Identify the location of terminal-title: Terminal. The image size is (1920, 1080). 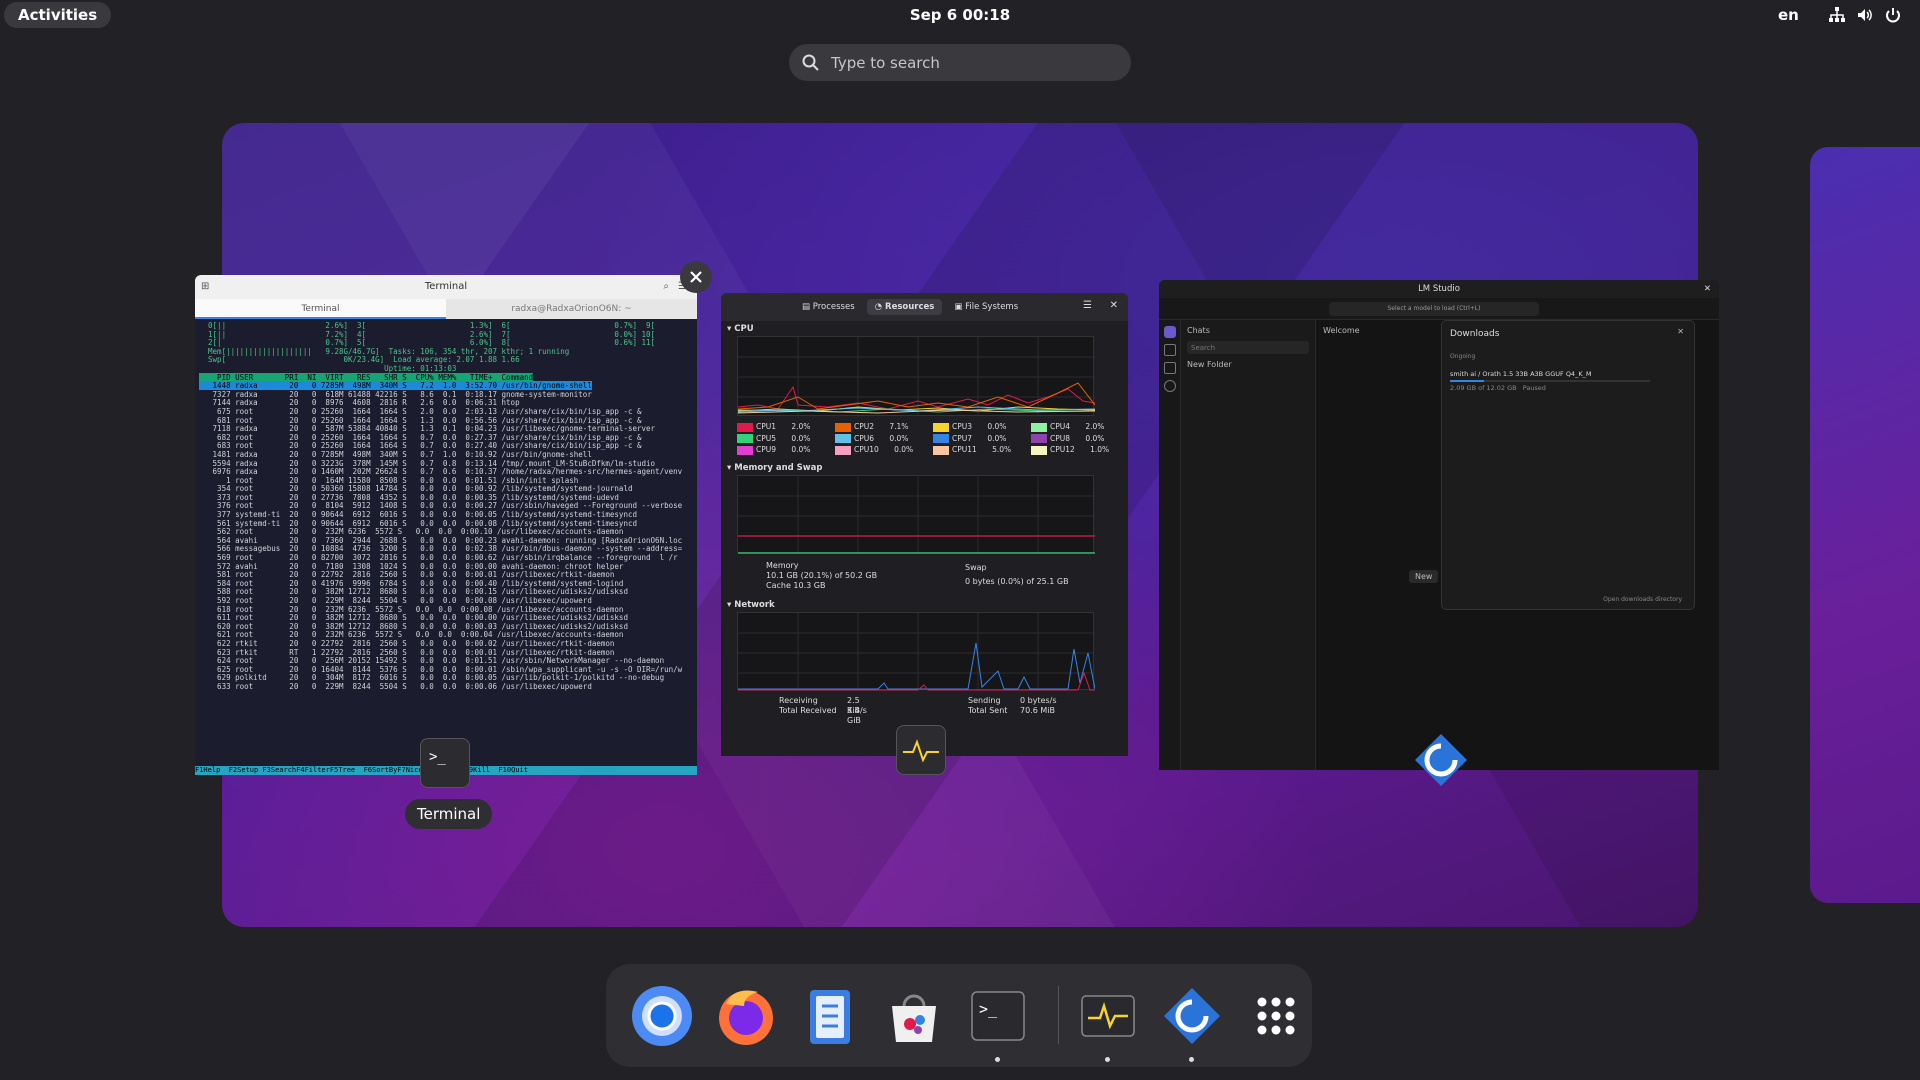
(446, 286).